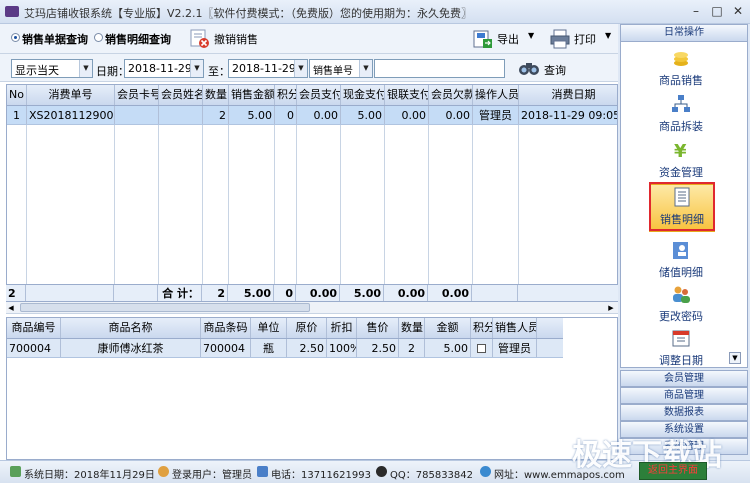  I want to click on maximize-button: □, so click(717, 11).